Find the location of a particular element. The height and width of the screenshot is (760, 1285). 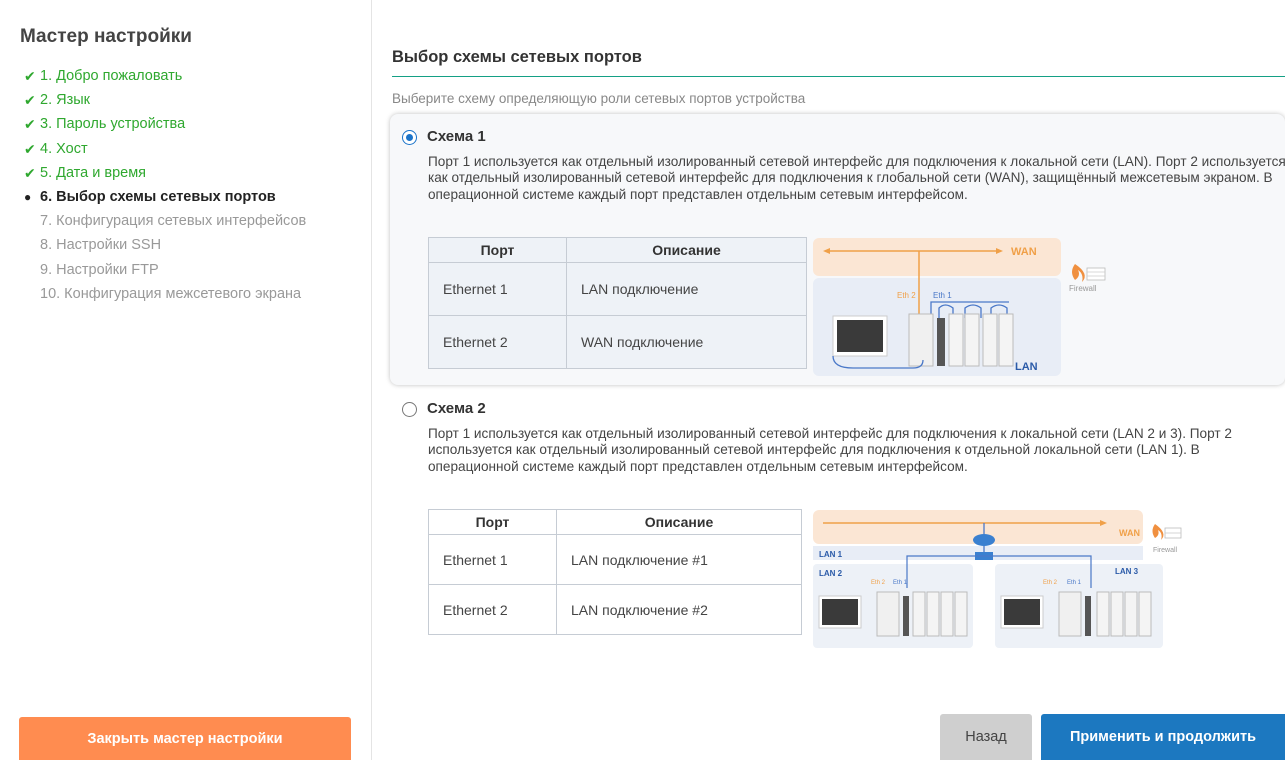

table-row: Ethernet 1 LAN подключение #1 is located at coordinates (615, 559).